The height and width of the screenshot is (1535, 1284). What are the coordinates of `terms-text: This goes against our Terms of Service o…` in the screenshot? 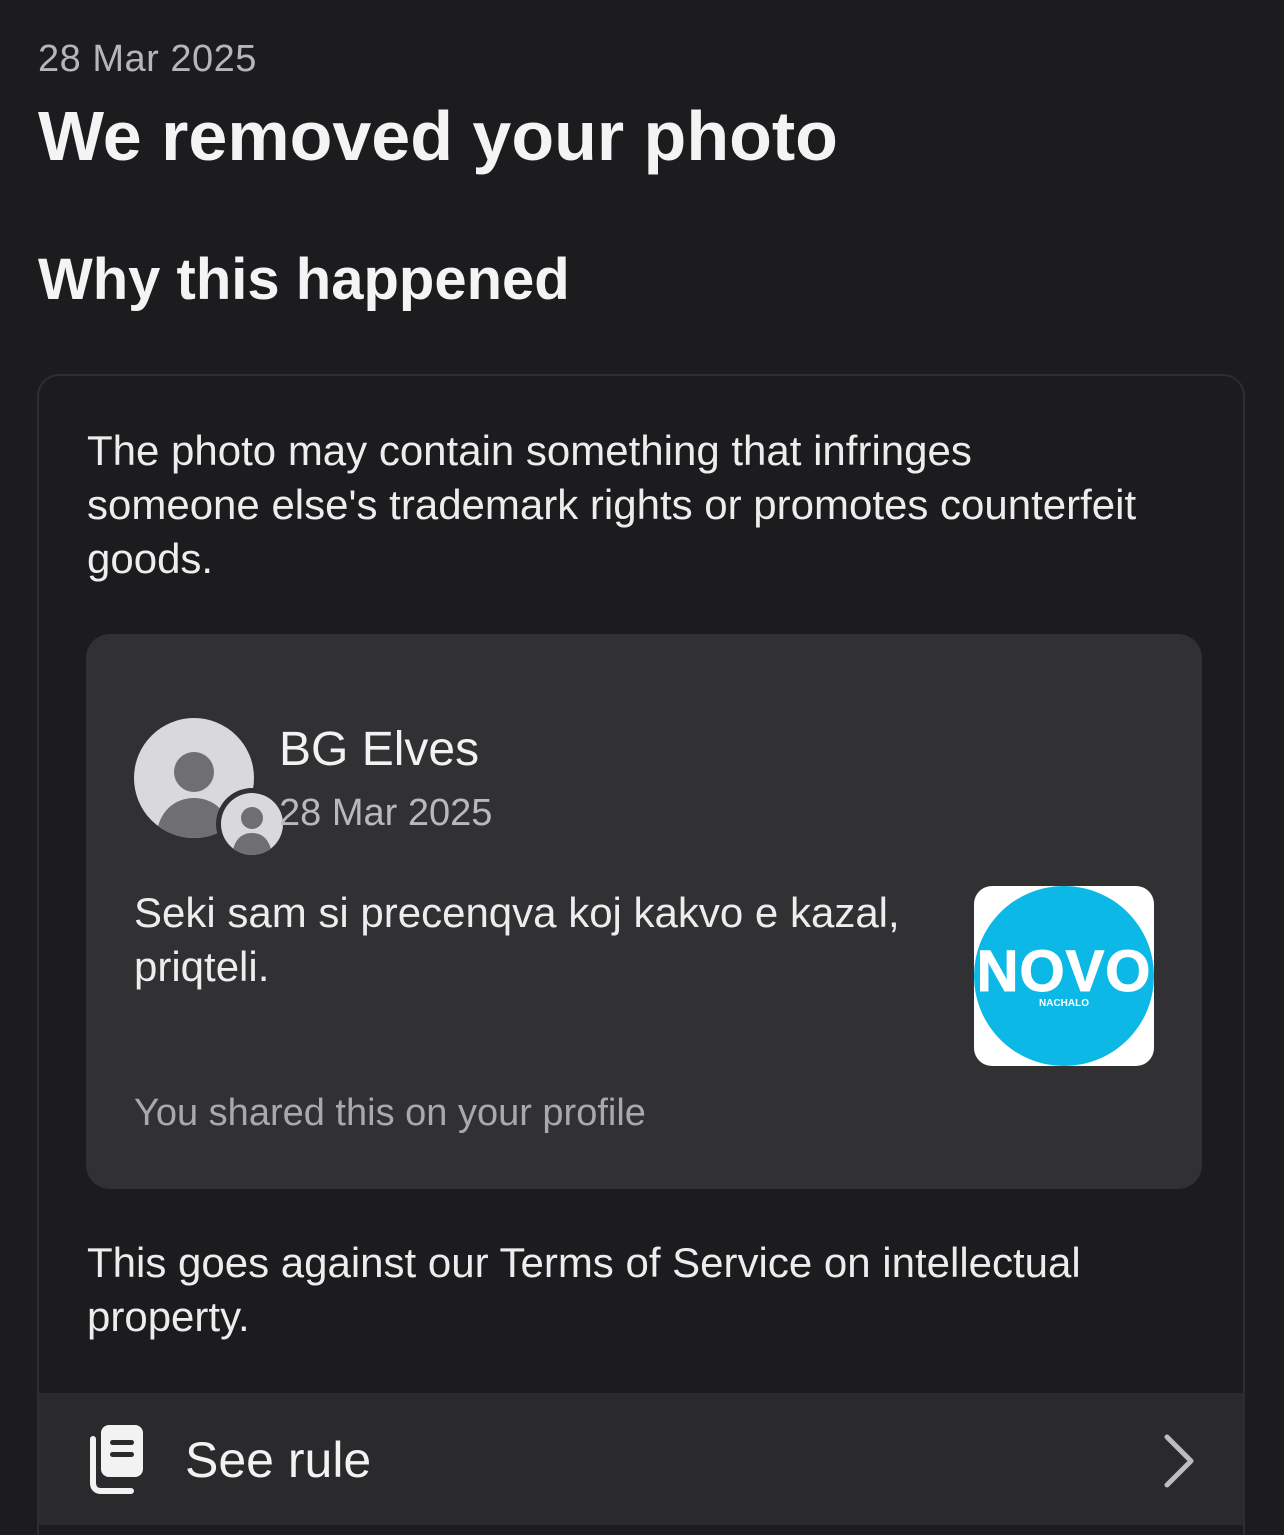 It's located at (584, 1289).